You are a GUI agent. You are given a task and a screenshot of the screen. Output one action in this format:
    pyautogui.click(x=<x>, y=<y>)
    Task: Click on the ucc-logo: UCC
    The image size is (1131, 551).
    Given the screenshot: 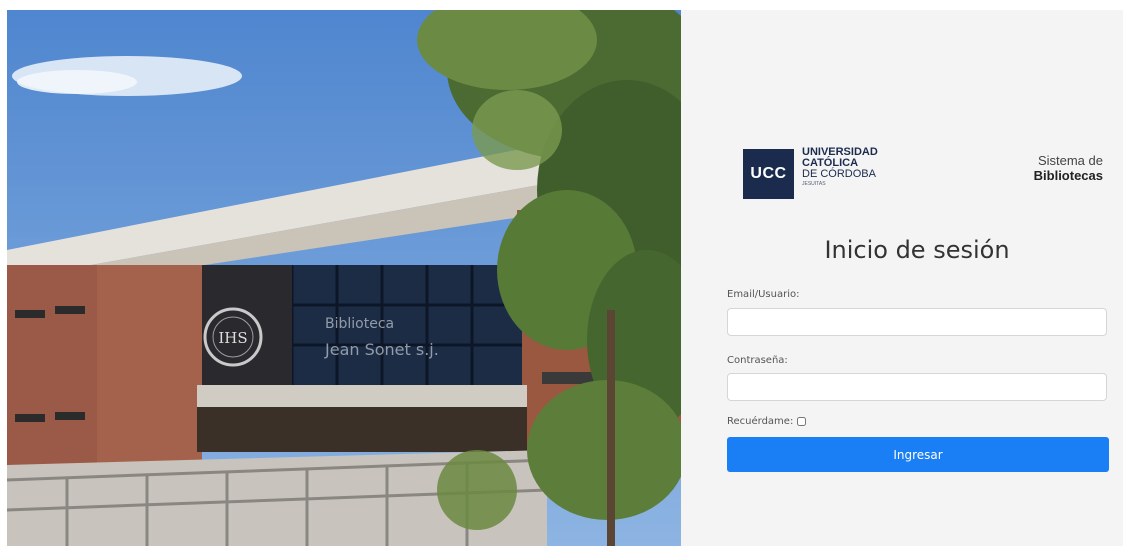 What is the action you would take?
    pyautogui.click(x=768, y=174)
    